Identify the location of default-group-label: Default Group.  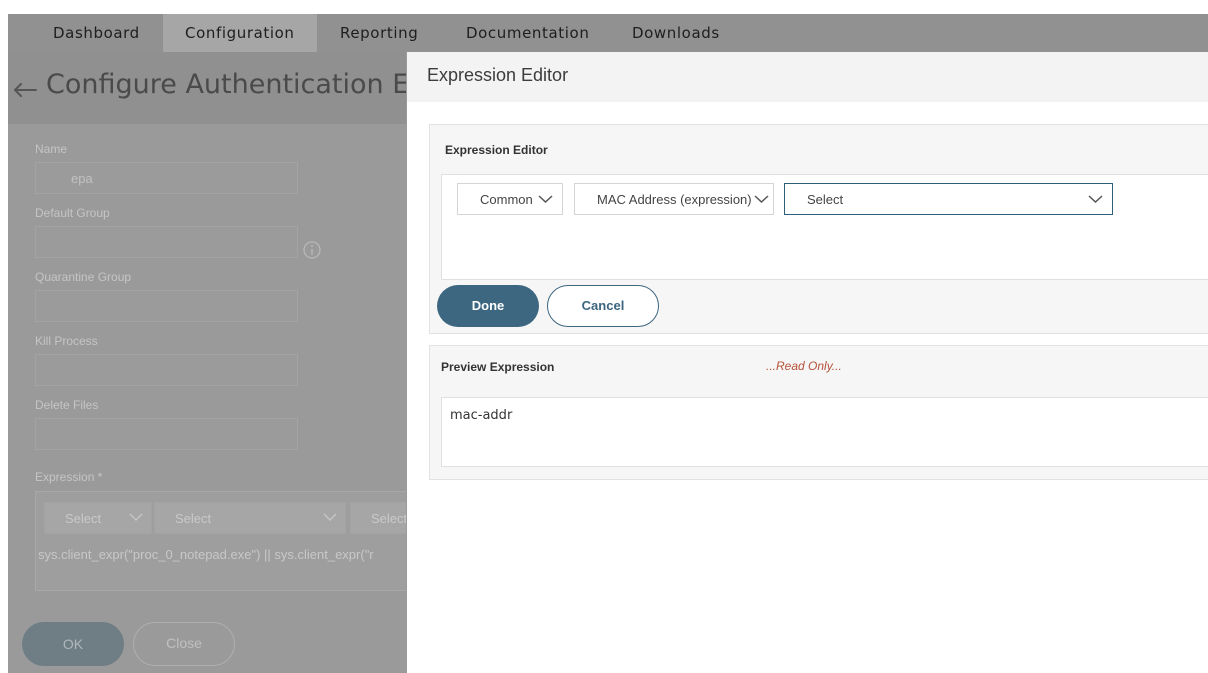
(72, 213).